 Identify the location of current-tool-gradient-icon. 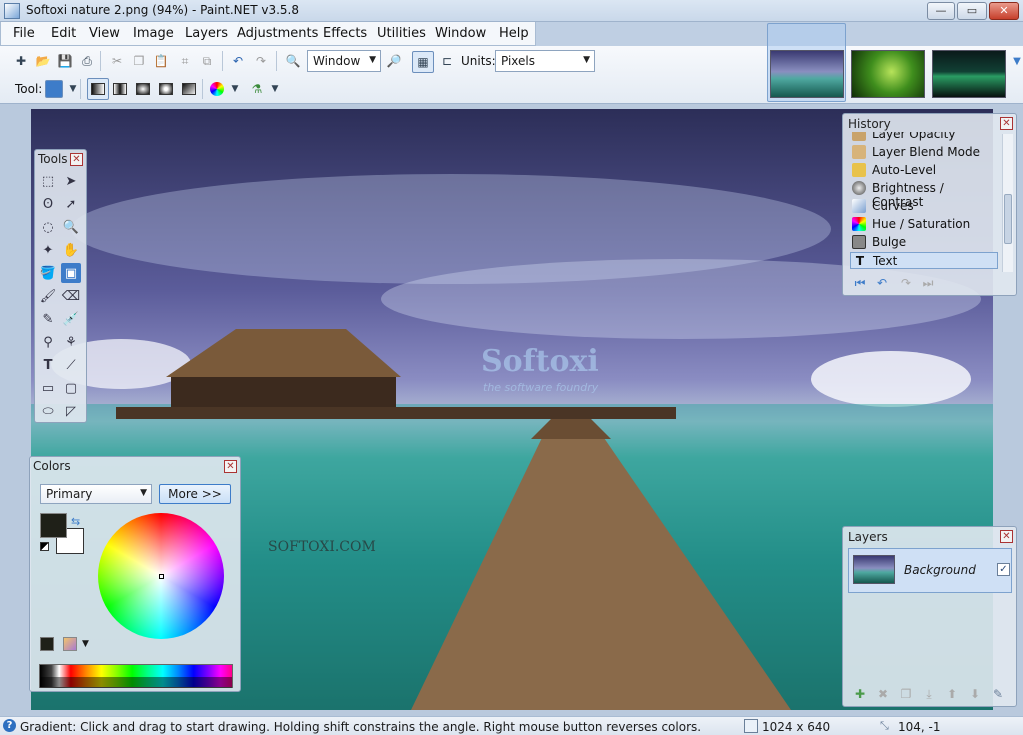
(54, 89).